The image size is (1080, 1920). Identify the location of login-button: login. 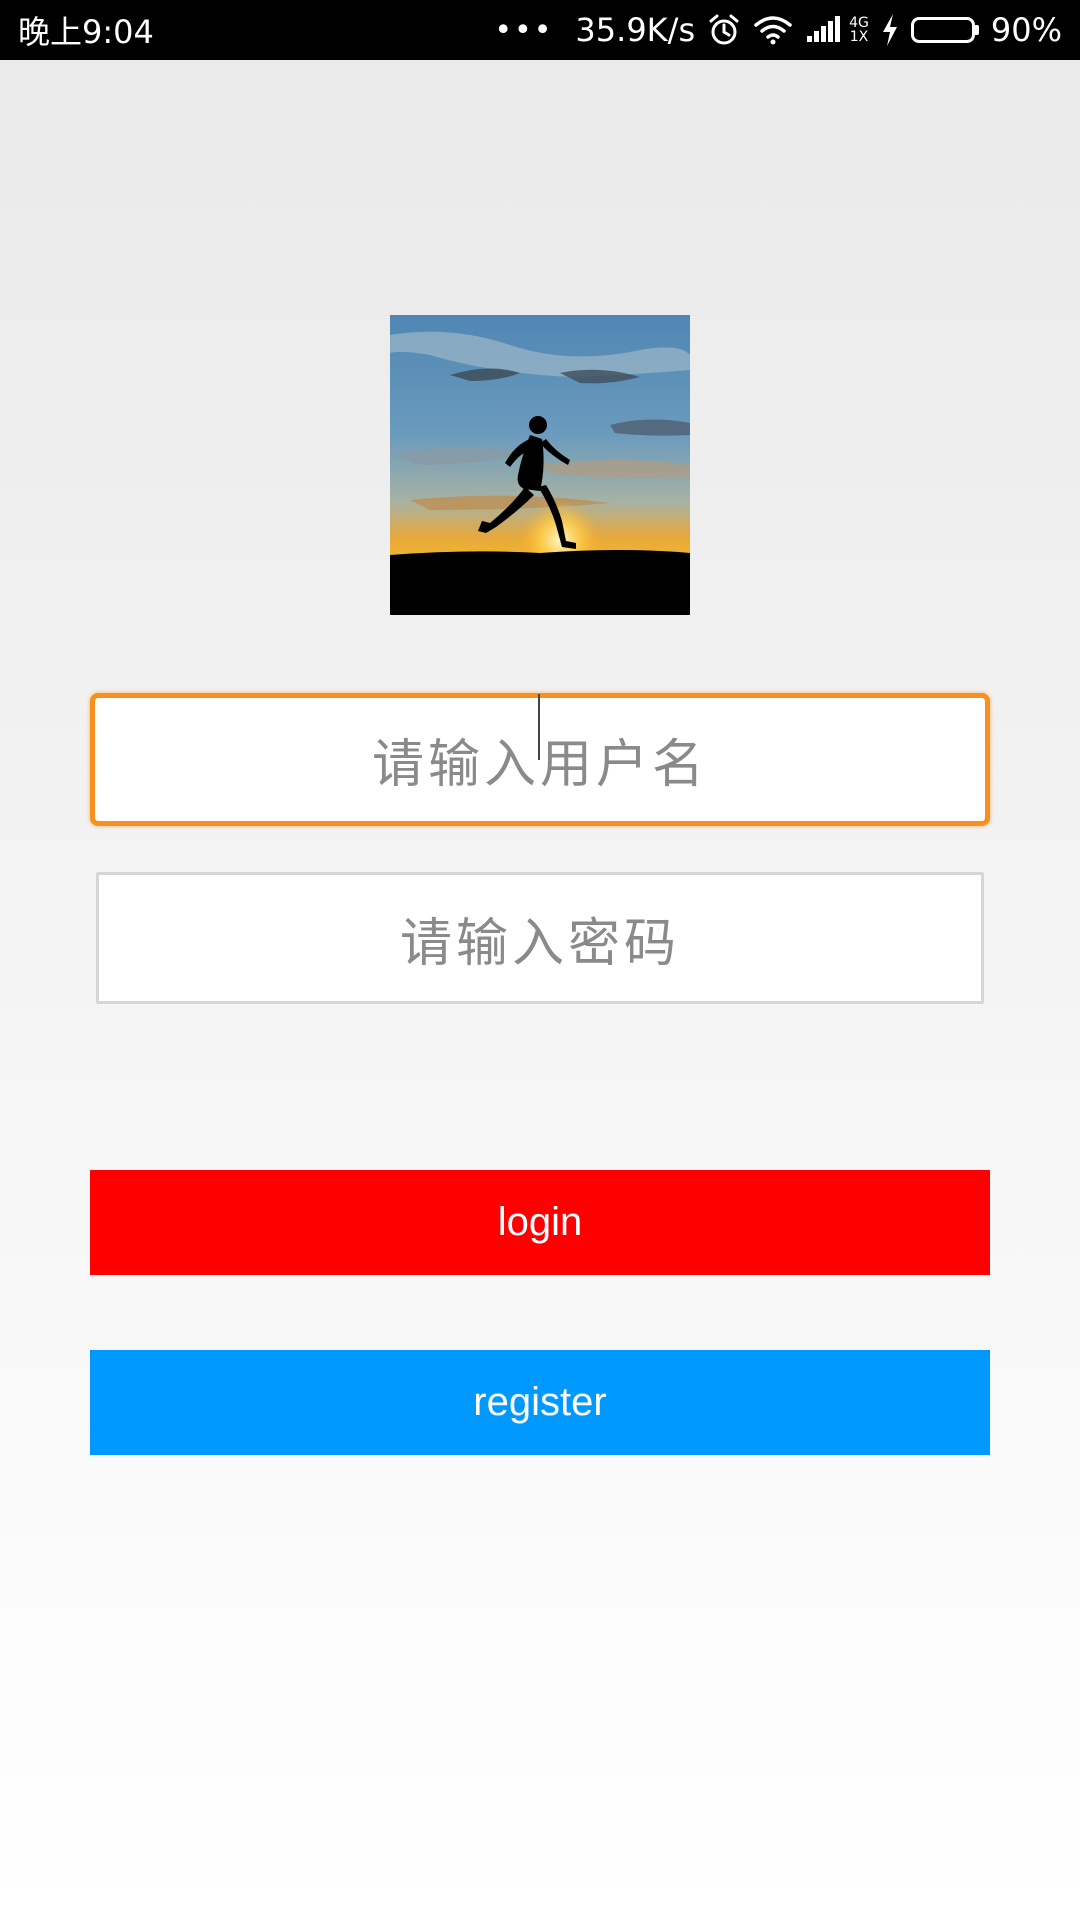
(540, 1222).